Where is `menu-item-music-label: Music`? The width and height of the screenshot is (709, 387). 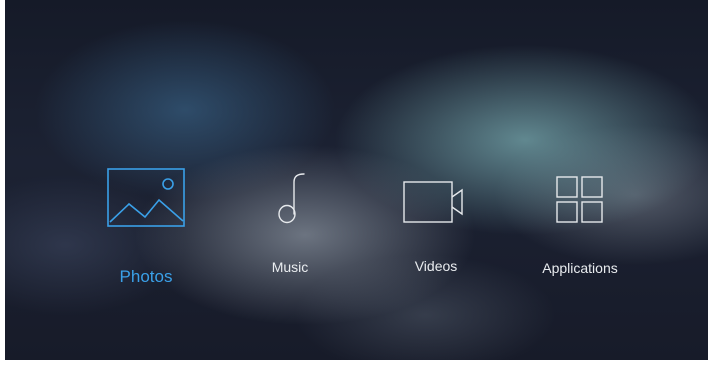 menu-item-music-label: Music is located at coordinates (290, 267).